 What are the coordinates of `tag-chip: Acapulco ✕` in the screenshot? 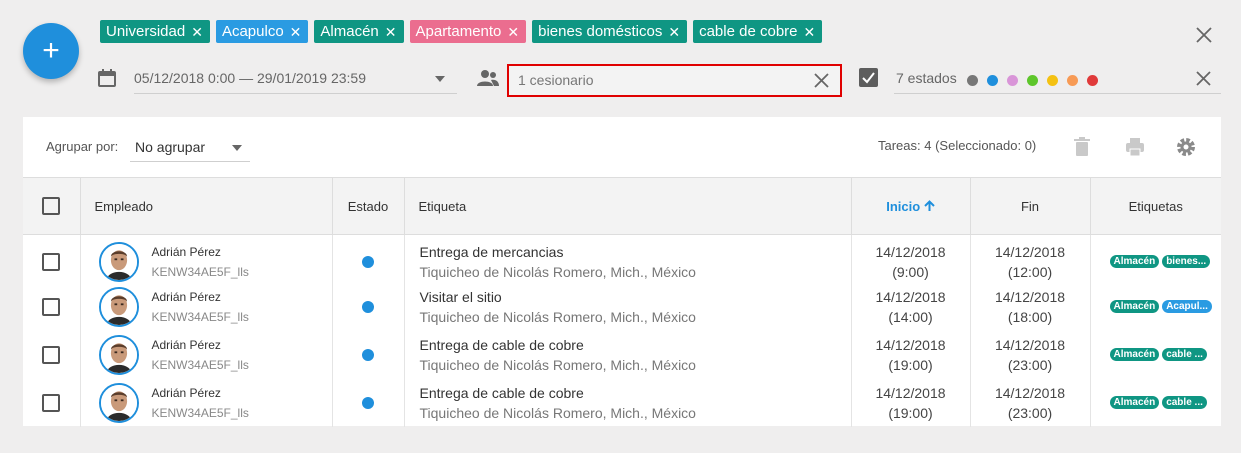 It's located at (262, 31).